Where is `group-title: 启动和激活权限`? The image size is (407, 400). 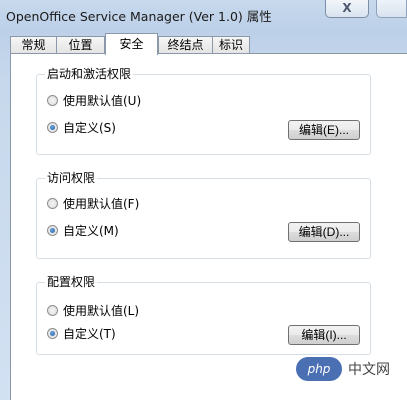 group-title: 启动和激活权限 is located at coordinates (89, 74).